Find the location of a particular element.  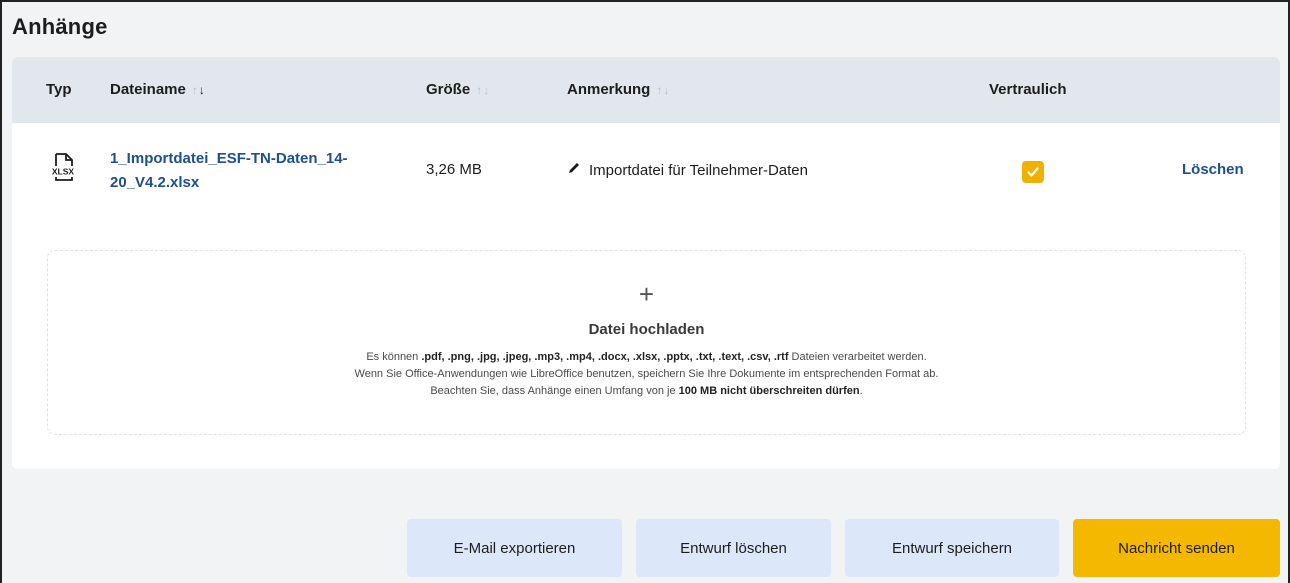

attachment-size: 3,26 MB is located at coordinates (454, 169).